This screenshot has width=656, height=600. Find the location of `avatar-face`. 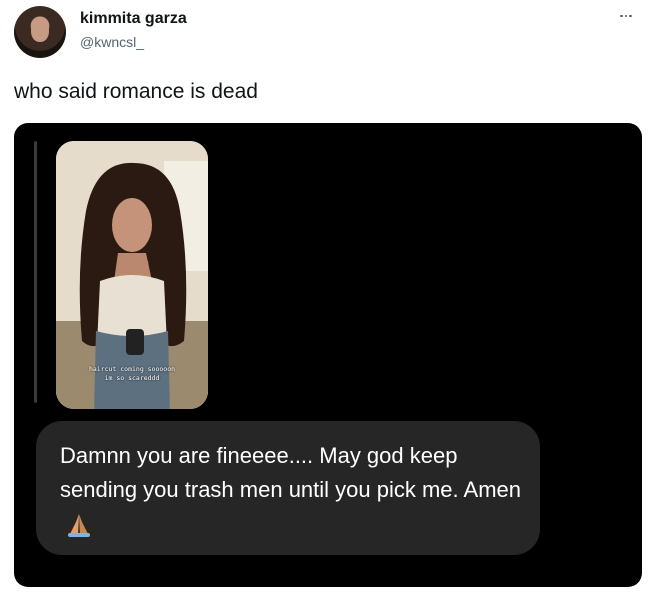

avatar-face is located at coordinates (40, 30).